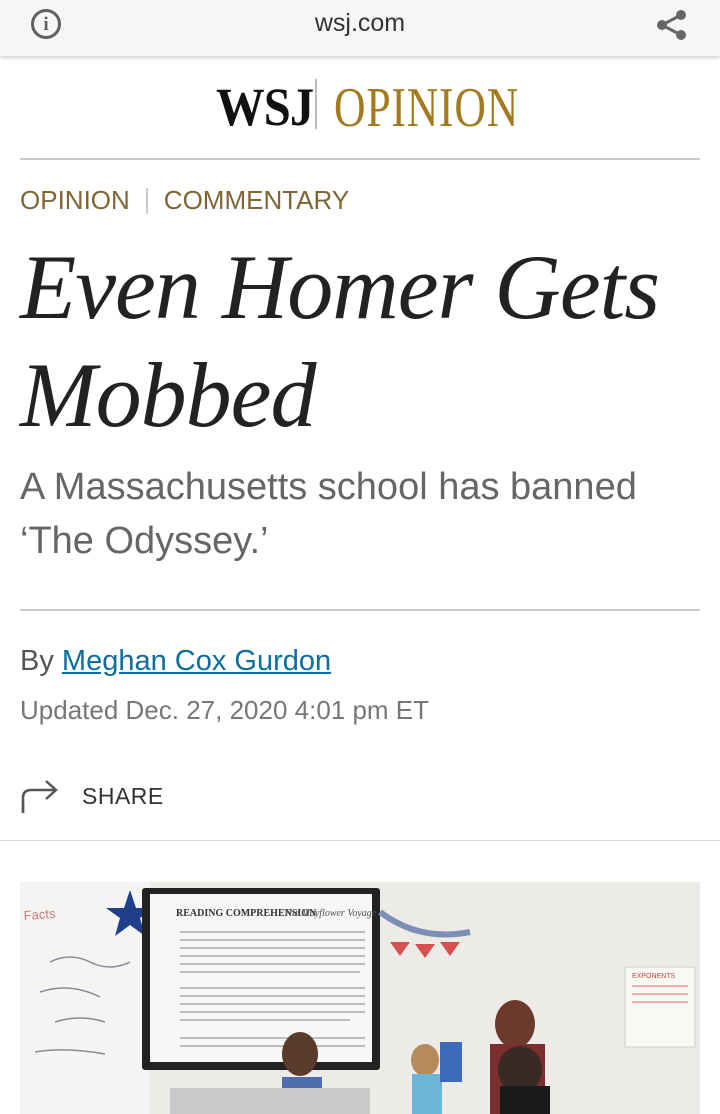  Describe the element at coordinates (256, 200) in the screenshot. I see `flashline-subsection-link: COMMENTARY` at that location.